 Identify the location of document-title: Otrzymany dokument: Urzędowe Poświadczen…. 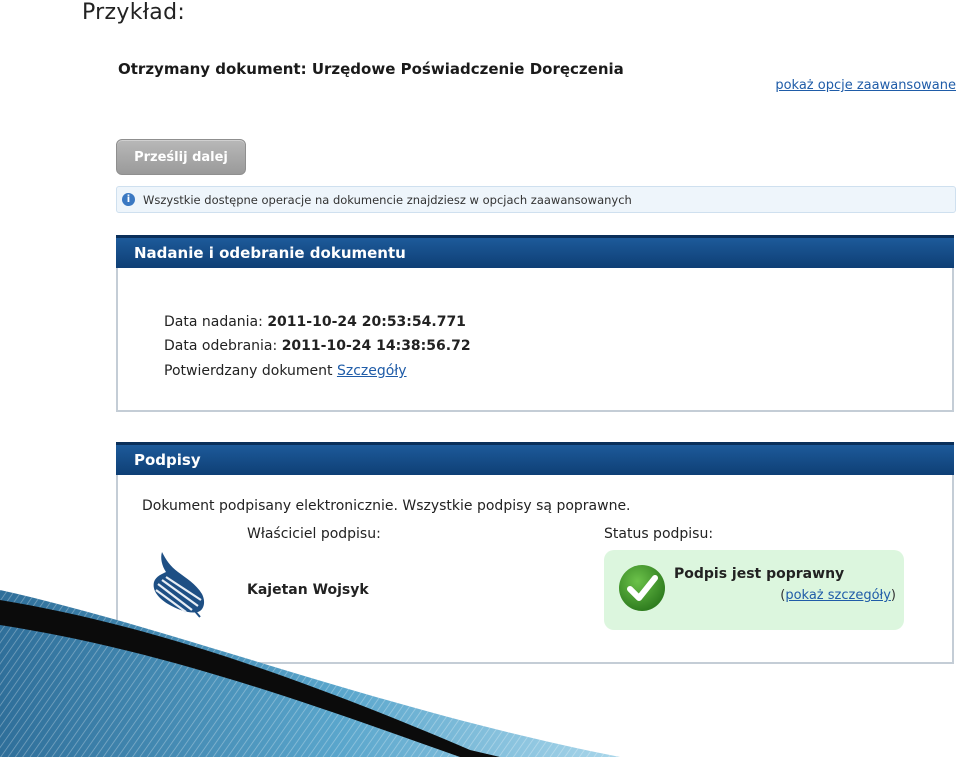
(371, 69).